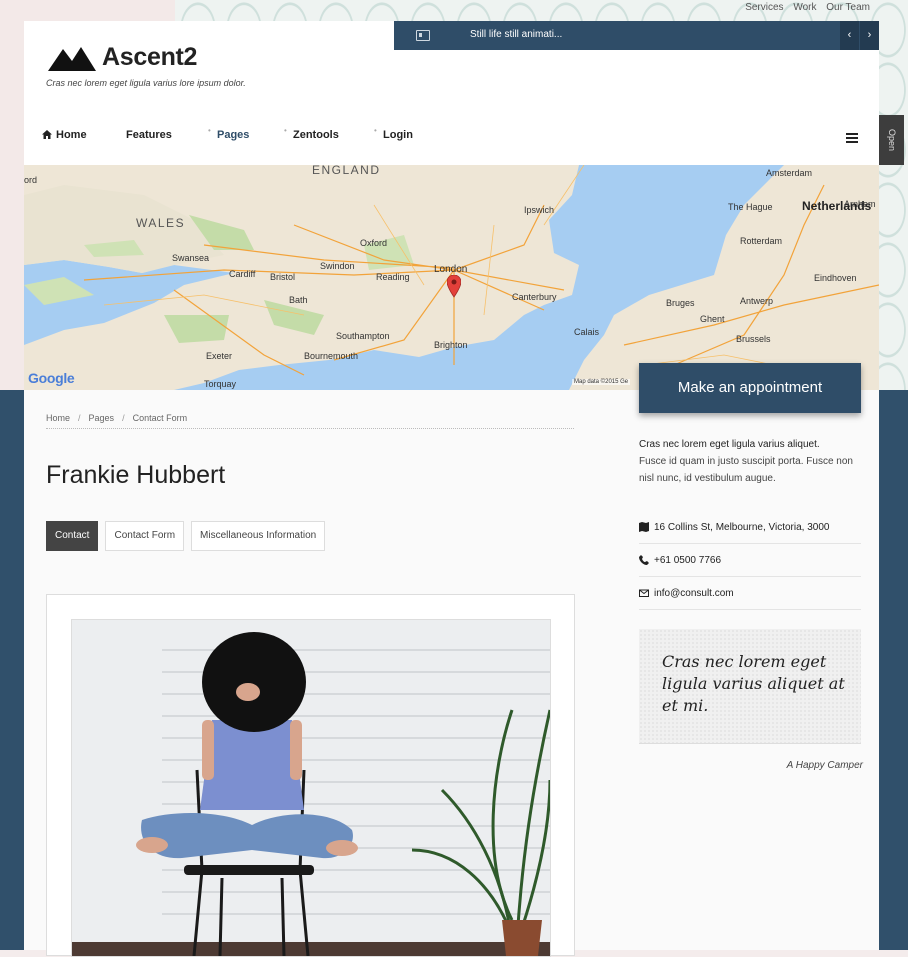  I want to click on nav-item-login: • Login, so click(393, 133).